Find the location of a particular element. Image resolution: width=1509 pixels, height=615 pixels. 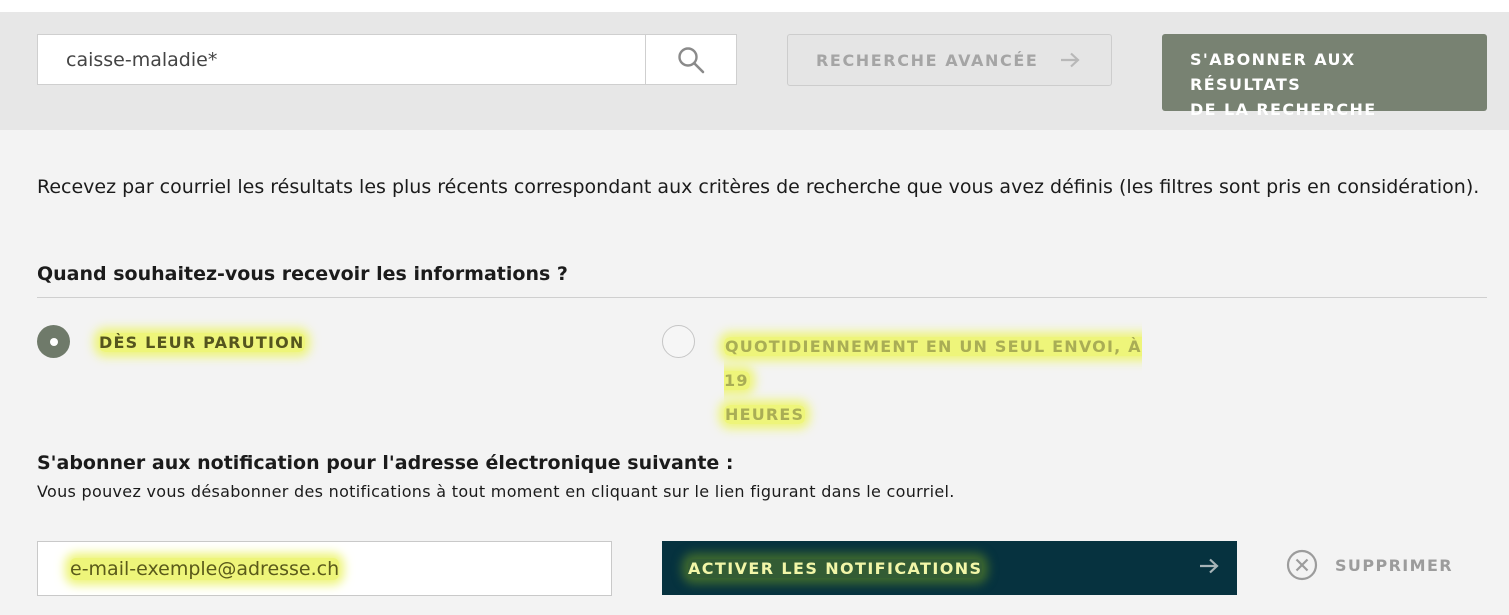

close-circle-icon is located at coordinates (1302, 565).